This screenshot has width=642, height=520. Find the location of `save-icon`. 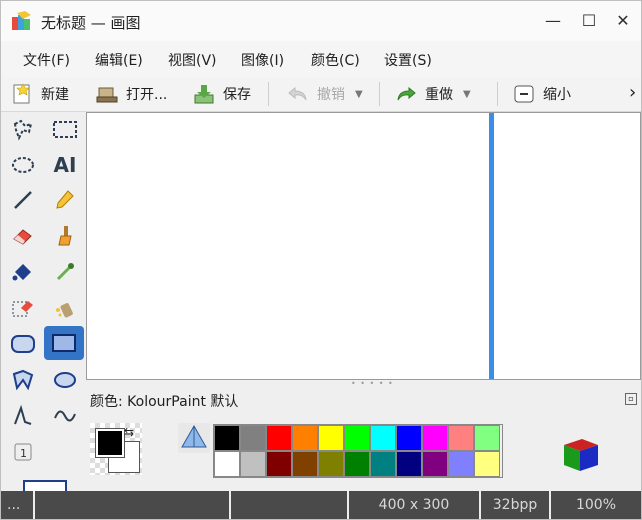

save-icon is located at coordinates (204, 94).